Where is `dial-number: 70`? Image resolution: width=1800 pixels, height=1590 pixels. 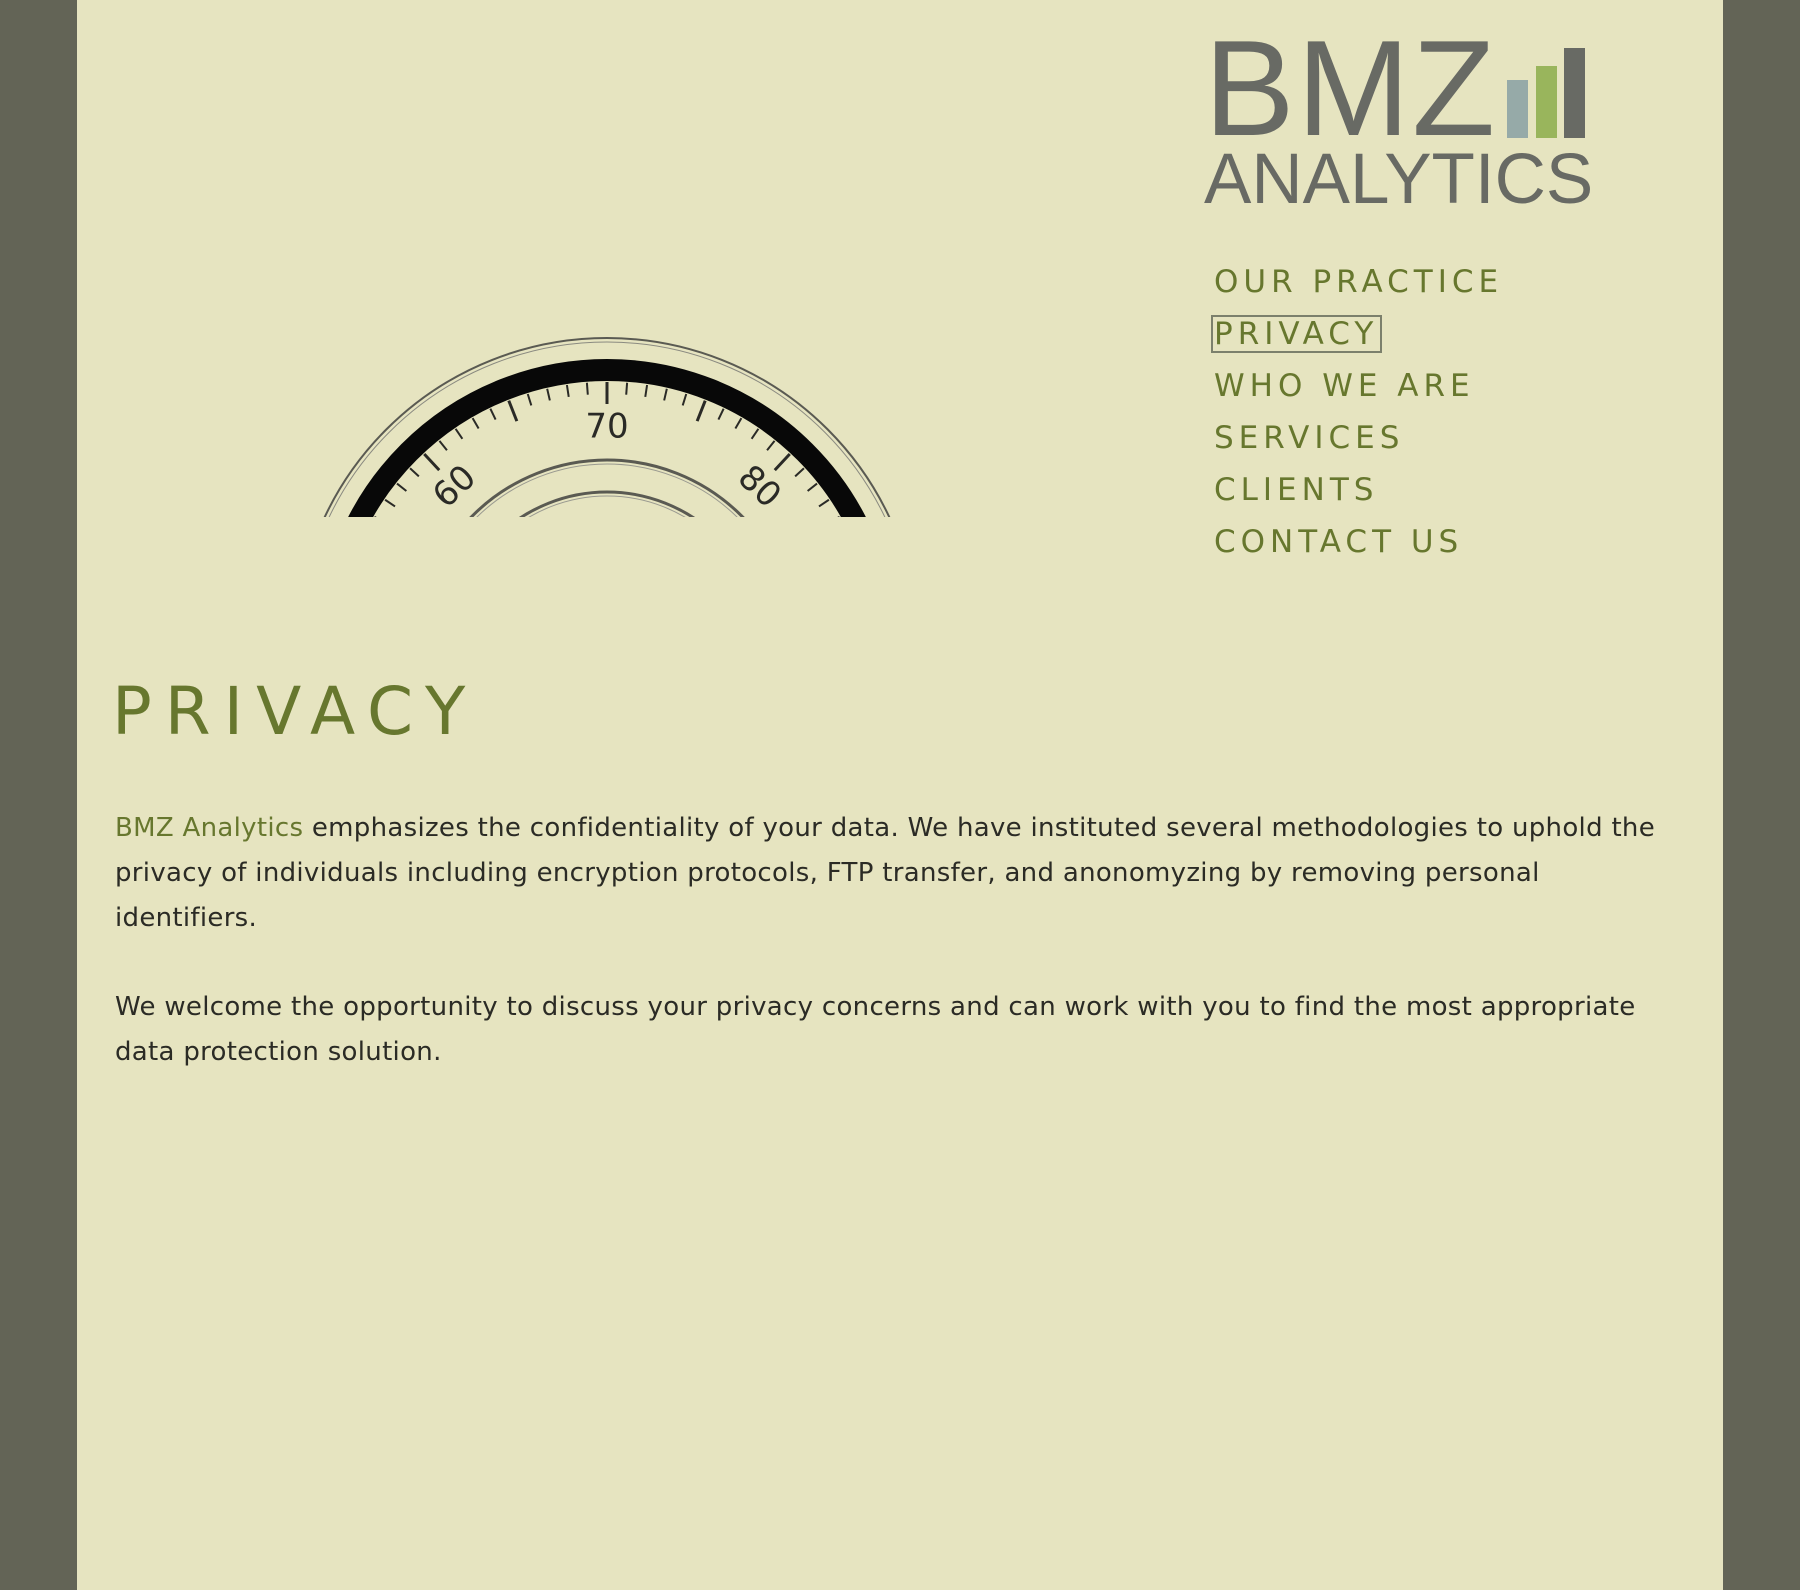
dial-number: 70 is located at coordinates (606, 427).